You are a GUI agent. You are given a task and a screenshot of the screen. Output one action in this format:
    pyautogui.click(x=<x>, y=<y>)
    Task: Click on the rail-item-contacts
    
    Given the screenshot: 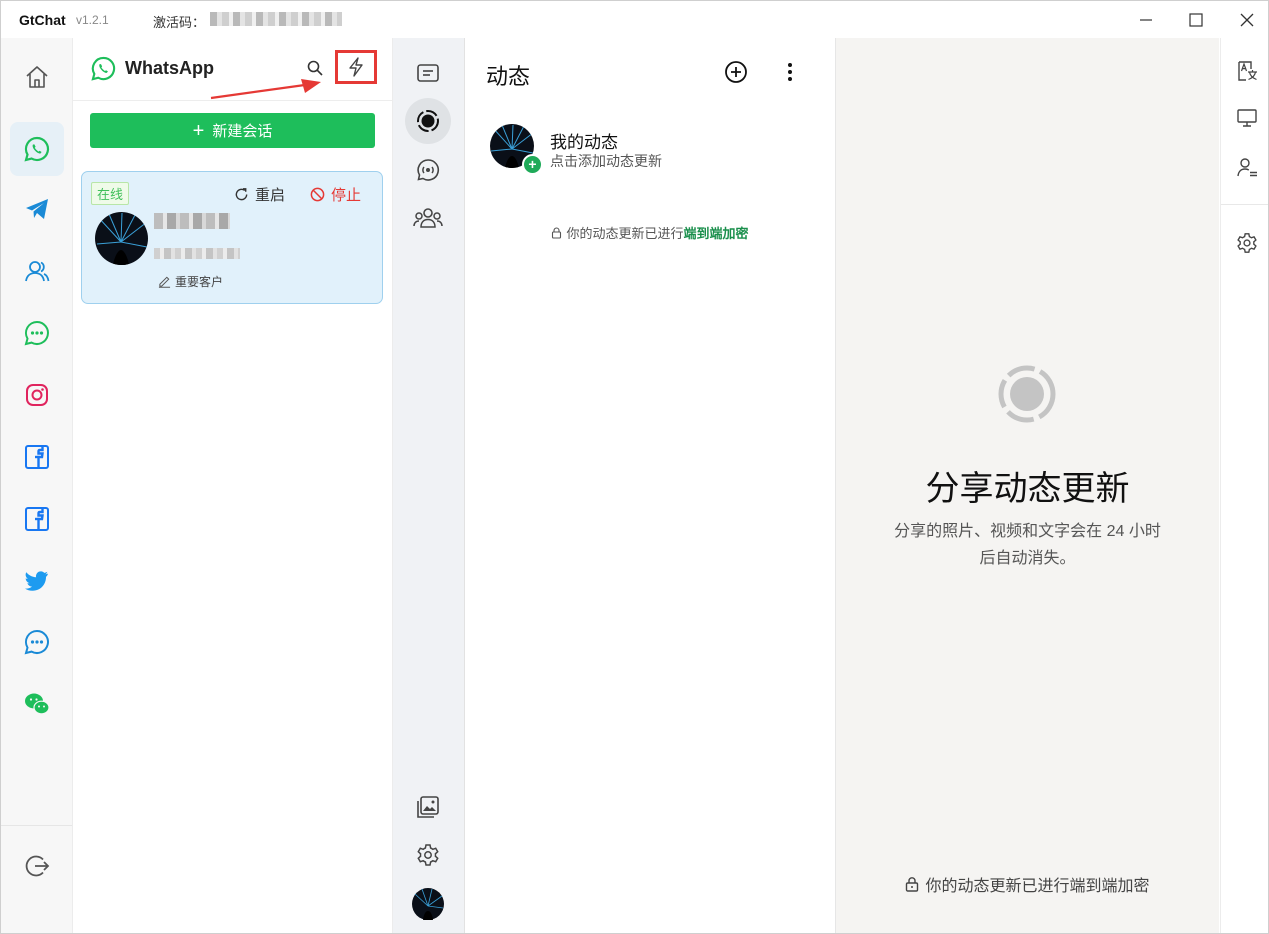 What is the action you would take?
    pyautogui.click(x=37, y=271)
    